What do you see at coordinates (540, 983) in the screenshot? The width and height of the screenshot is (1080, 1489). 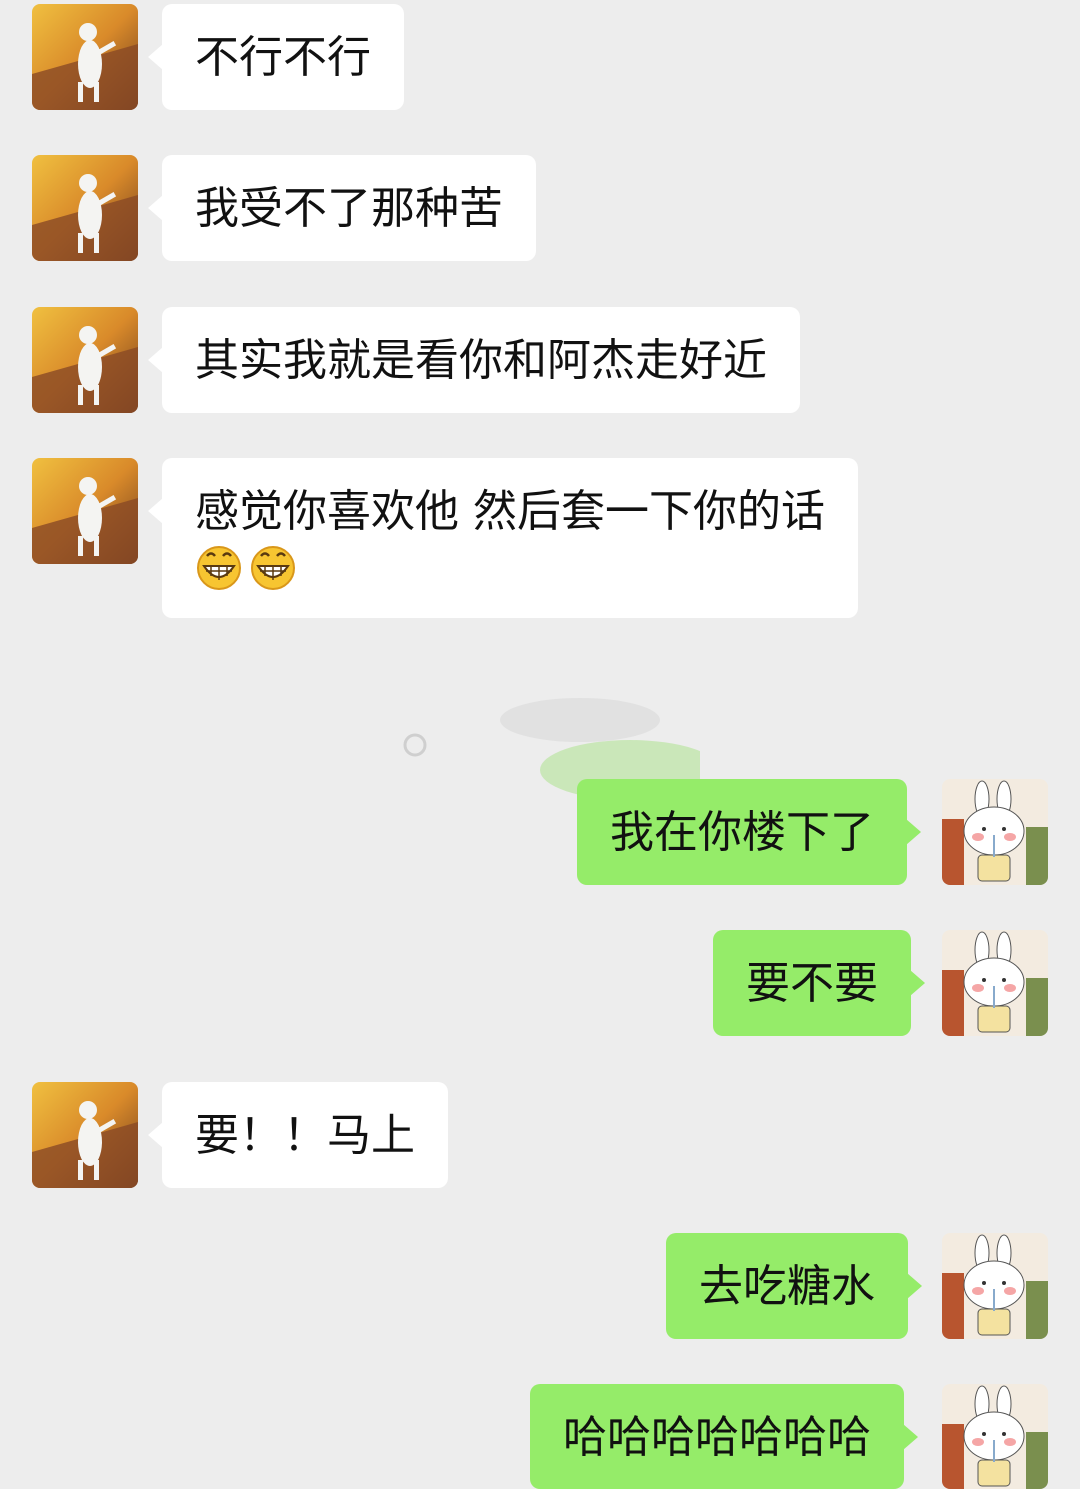 I see `message-row-outgoing: 要不要` at bounding box center [540, 983].